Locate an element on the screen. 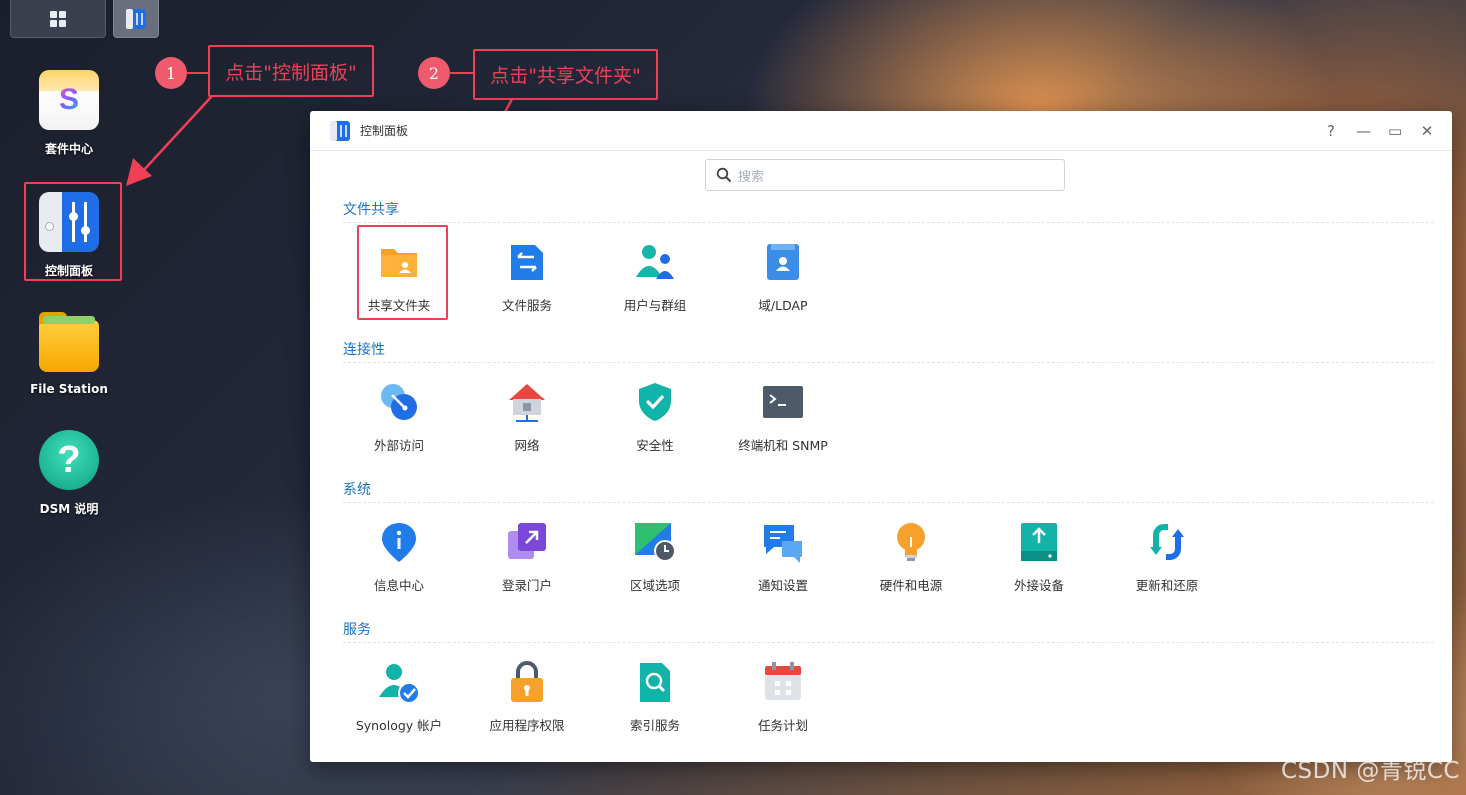 The height and width of the screenshot is (795, 1466). item-regional-options: 区域选项 is located at coordinates (655, 557).